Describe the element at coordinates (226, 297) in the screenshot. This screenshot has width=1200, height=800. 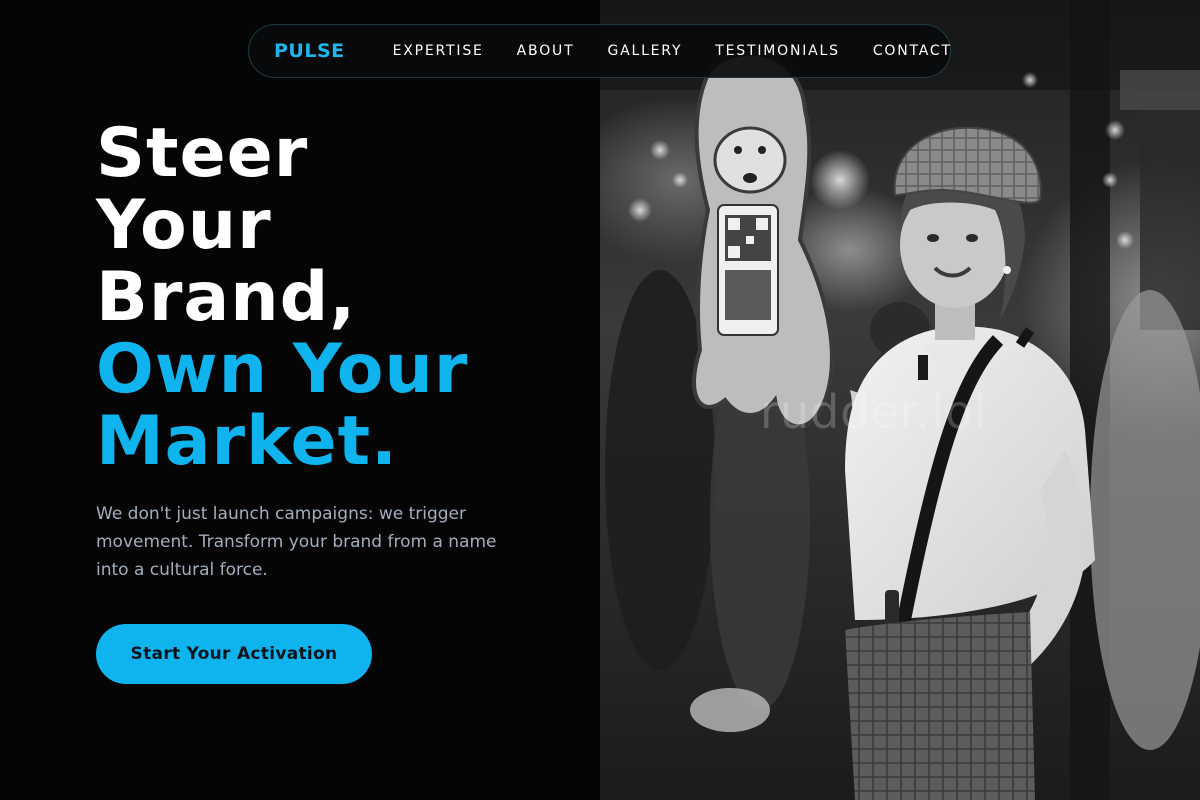
I see `headline-line: Brand,` at that location.